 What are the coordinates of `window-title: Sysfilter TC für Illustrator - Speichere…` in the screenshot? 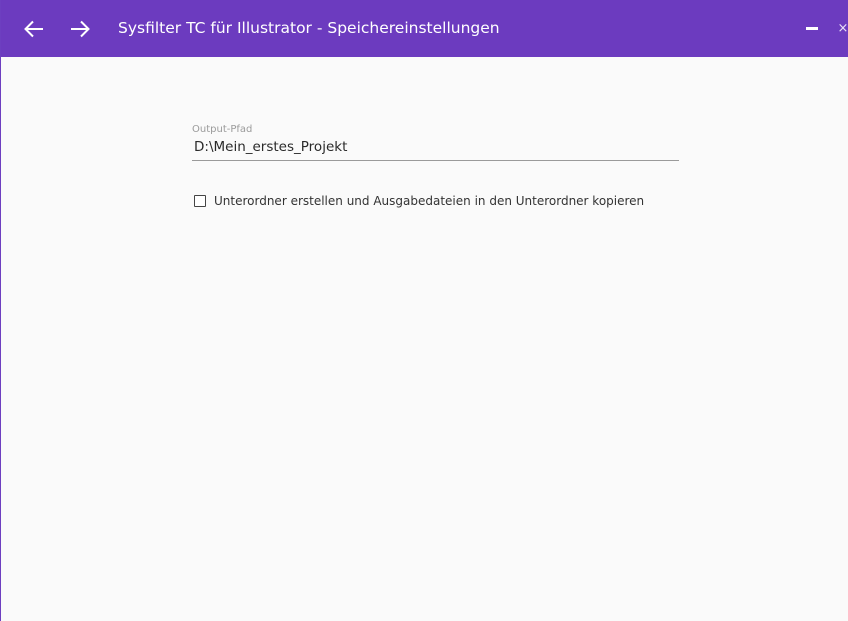 It's located at (309, 28).